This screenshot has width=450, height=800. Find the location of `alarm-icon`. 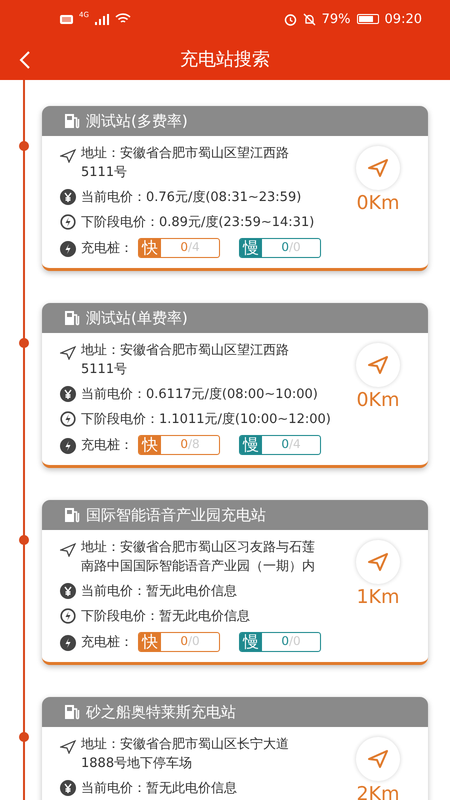

alarm-icon is located at coordinates (290, 19).